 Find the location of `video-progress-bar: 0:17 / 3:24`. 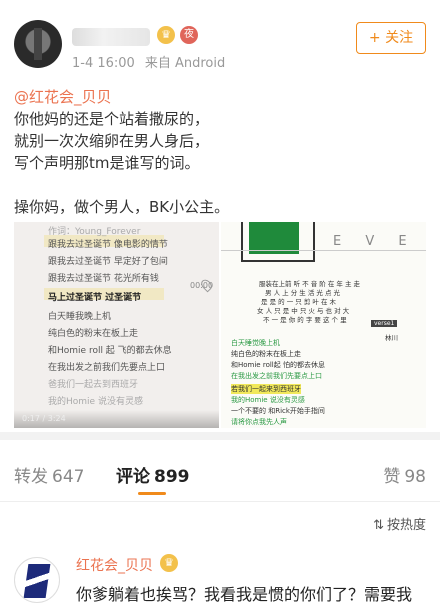

video-progress-bar: 0:17 / 3:24 is located at coordinates (116, 419).